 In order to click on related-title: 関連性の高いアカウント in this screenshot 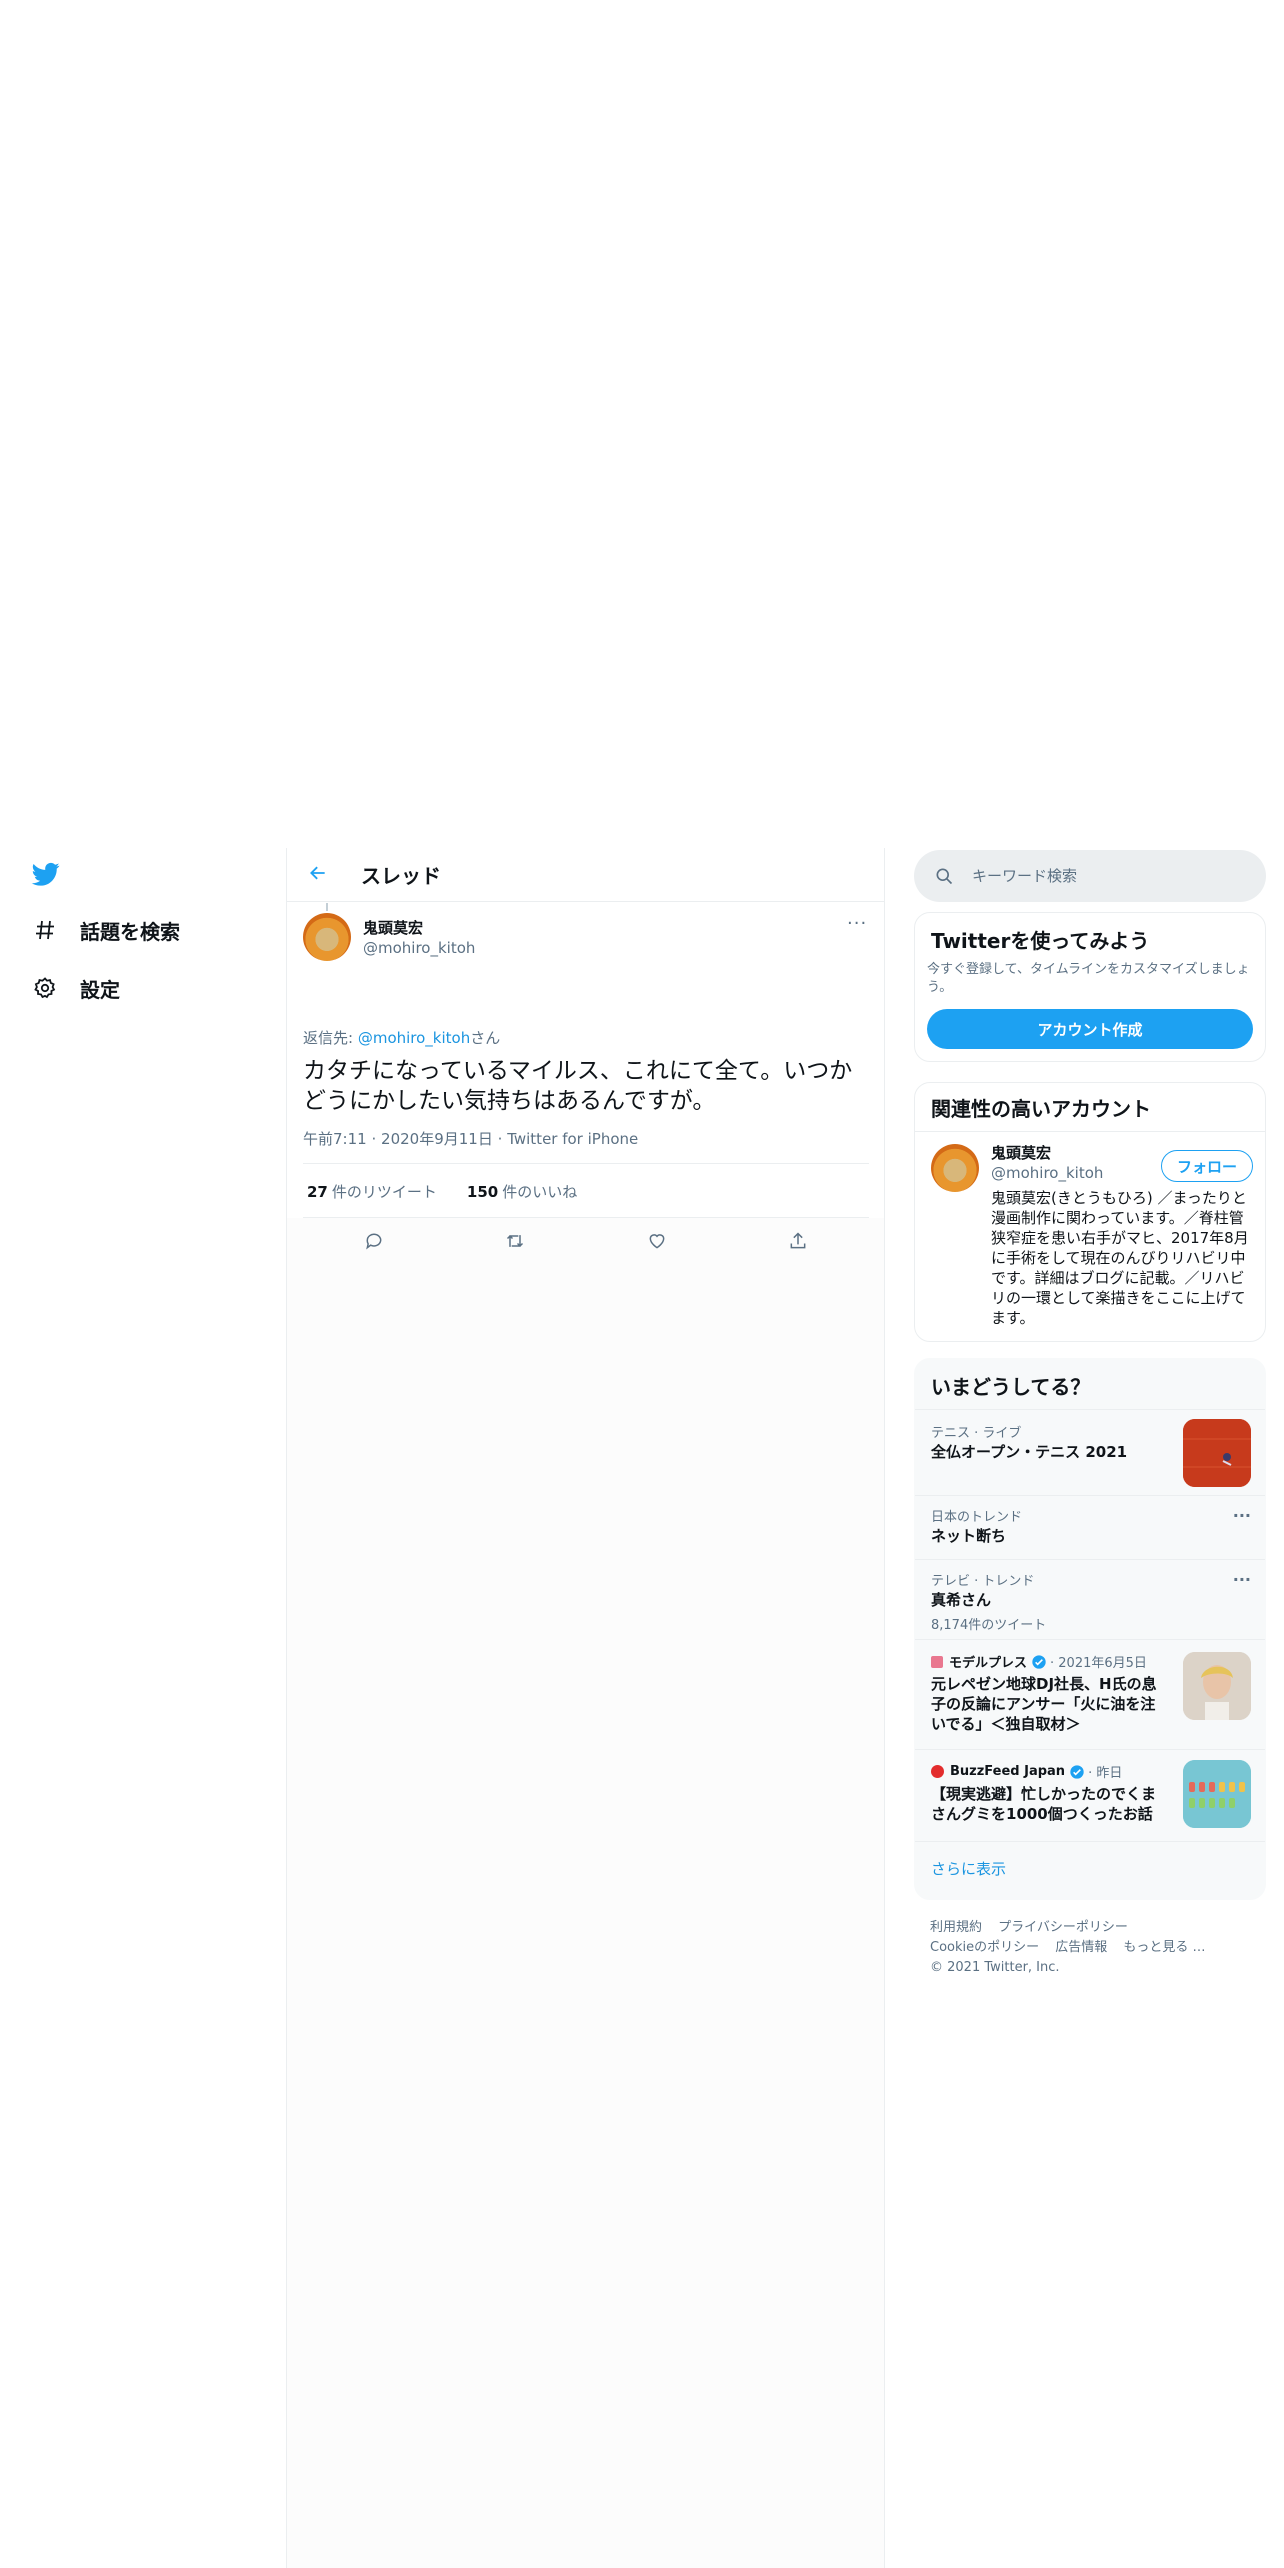, I will do `click(1041, 1109)`.